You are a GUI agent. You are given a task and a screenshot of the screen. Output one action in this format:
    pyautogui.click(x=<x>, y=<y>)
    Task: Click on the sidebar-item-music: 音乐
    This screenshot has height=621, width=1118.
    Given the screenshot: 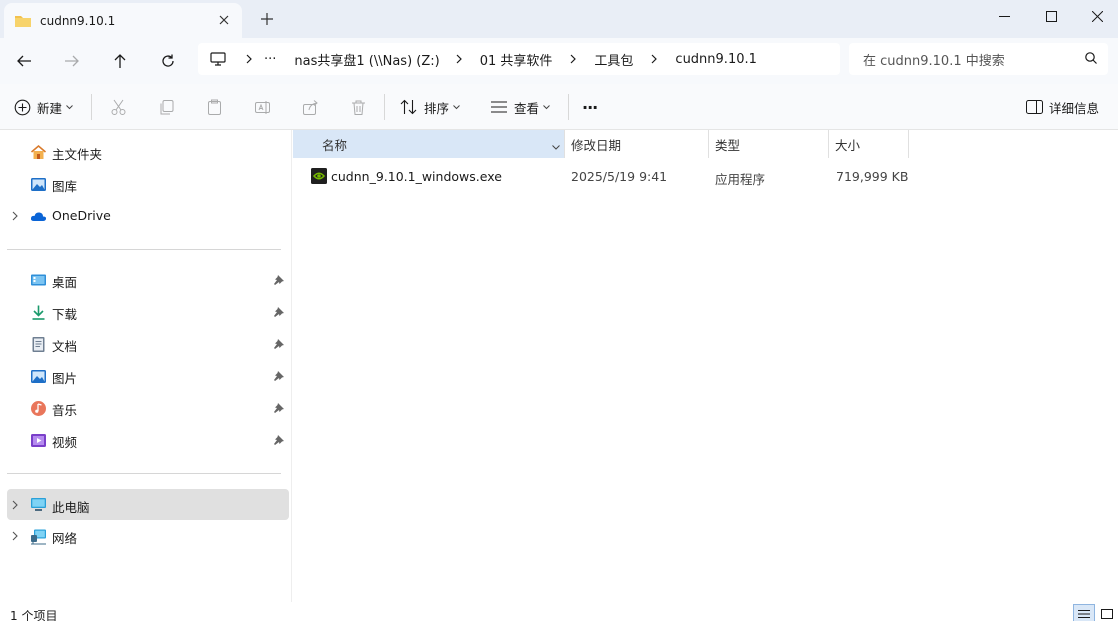 What is the action you would take?
    pyautogui.click(x=148, y=408)
    